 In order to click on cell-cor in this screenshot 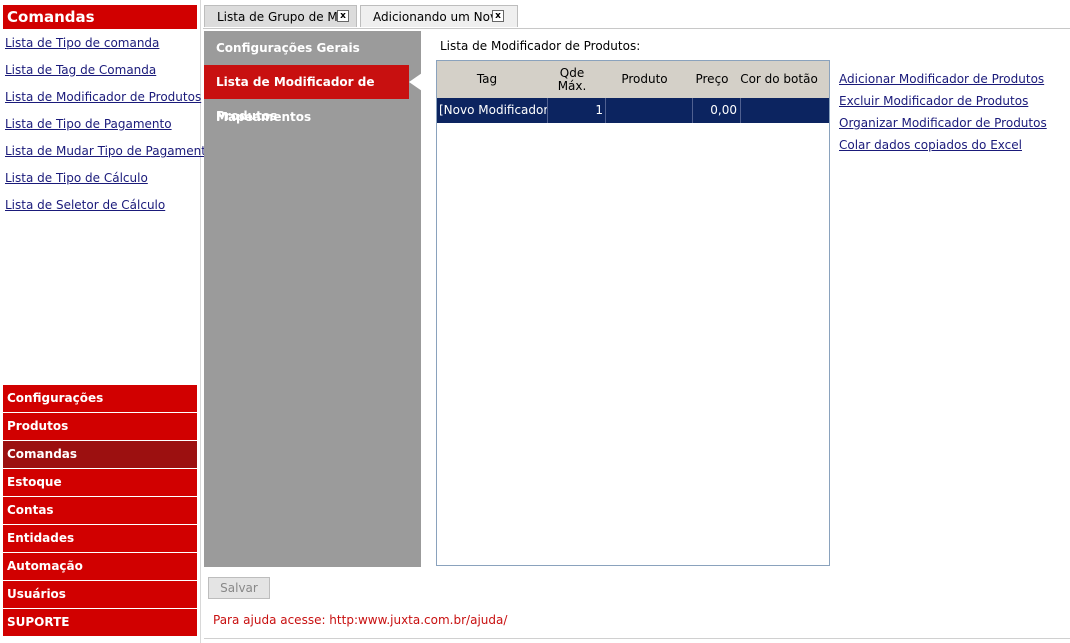, I will do `click(785, 110)`.